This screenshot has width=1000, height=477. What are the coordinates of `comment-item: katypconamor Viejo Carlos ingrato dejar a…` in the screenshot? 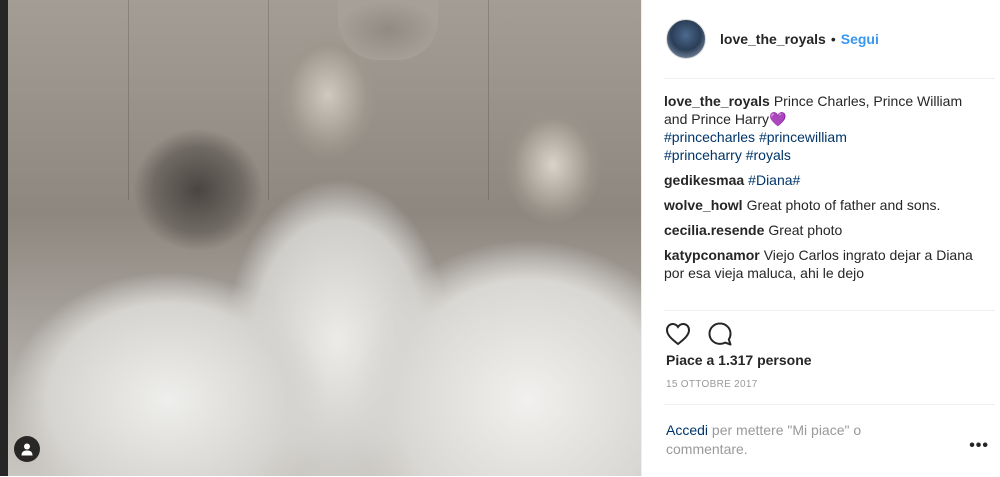 It's located at (824, 264).